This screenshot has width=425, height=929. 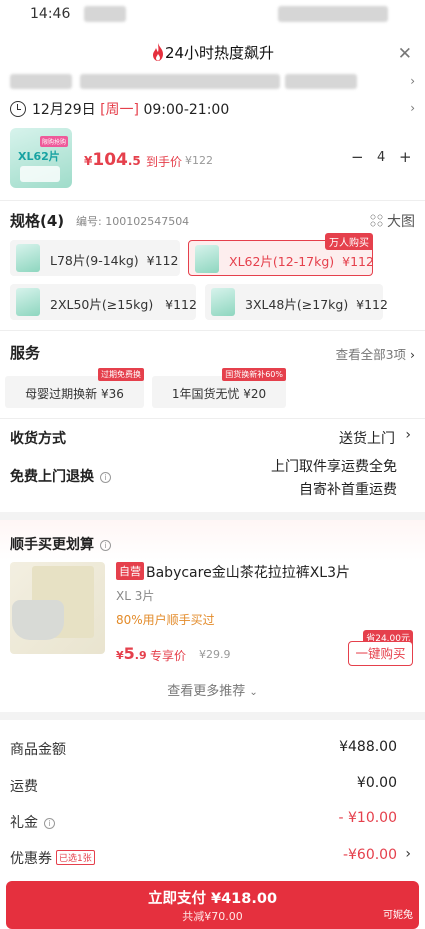 What do you see at coordinates (254, 374) in the screenshot?
I see `service-card-badge: 国货换新补60%` at bounding box center [254, 374].